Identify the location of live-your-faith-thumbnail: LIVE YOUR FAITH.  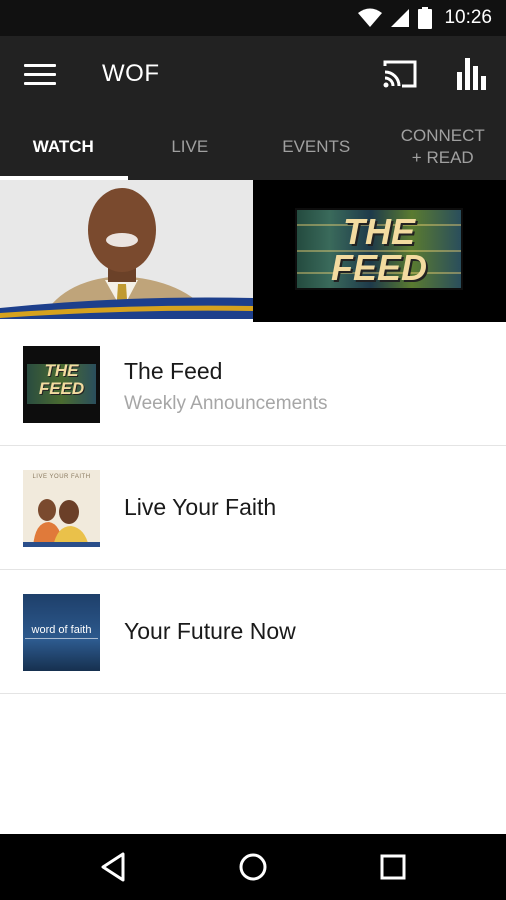
(61, 508).